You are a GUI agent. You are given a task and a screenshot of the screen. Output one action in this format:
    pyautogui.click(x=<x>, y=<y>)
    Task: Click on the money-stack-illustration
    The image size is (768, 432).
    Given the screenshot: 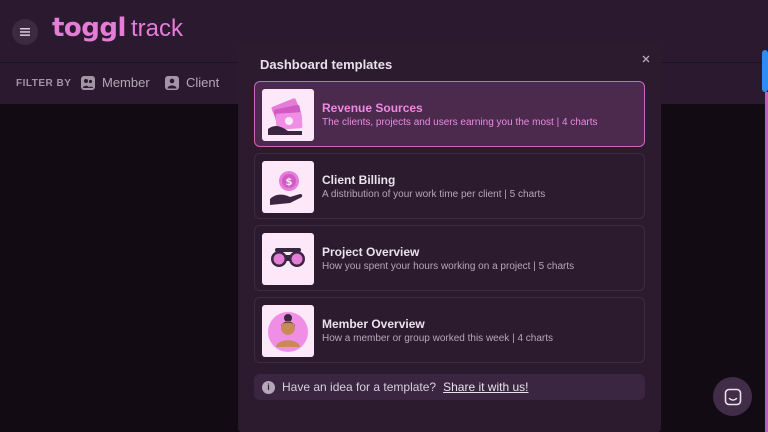 What is the action you would take?
    pyautogui.click(x=288, y=115)
    